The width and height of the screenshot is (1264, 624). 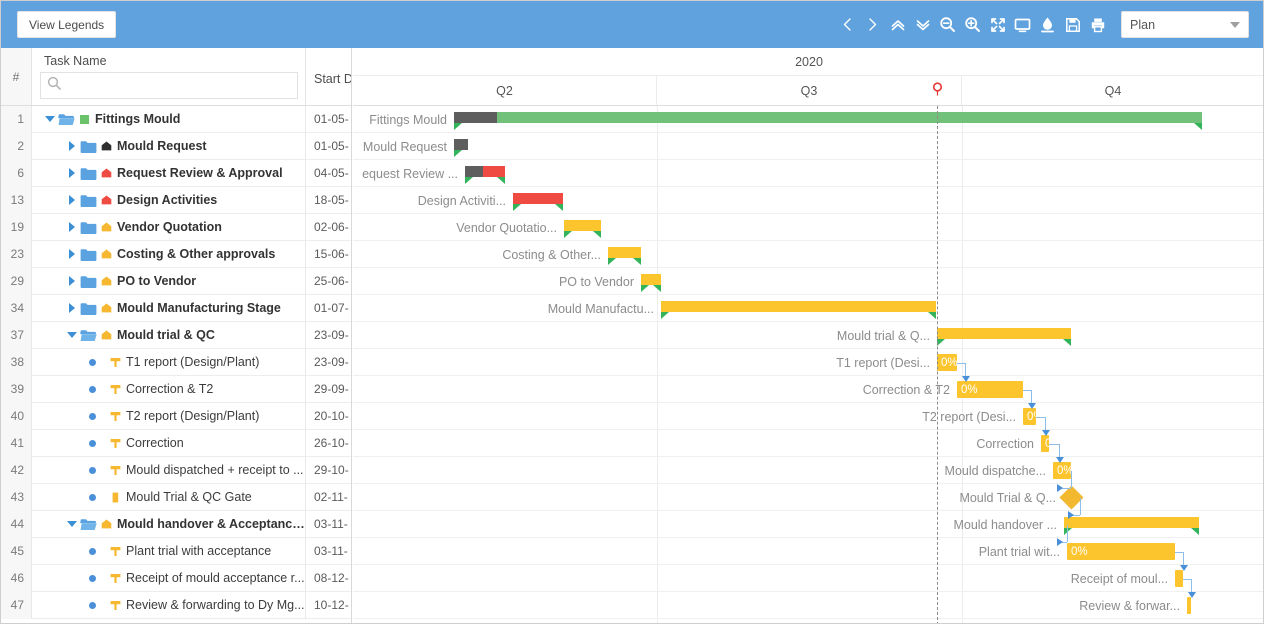 What do you see at coordinates (176, 524) in the screenshot?
I see `table-row: 44 Mould handover & Acceptance ... 03-11-` at bounding box center [176, 524].